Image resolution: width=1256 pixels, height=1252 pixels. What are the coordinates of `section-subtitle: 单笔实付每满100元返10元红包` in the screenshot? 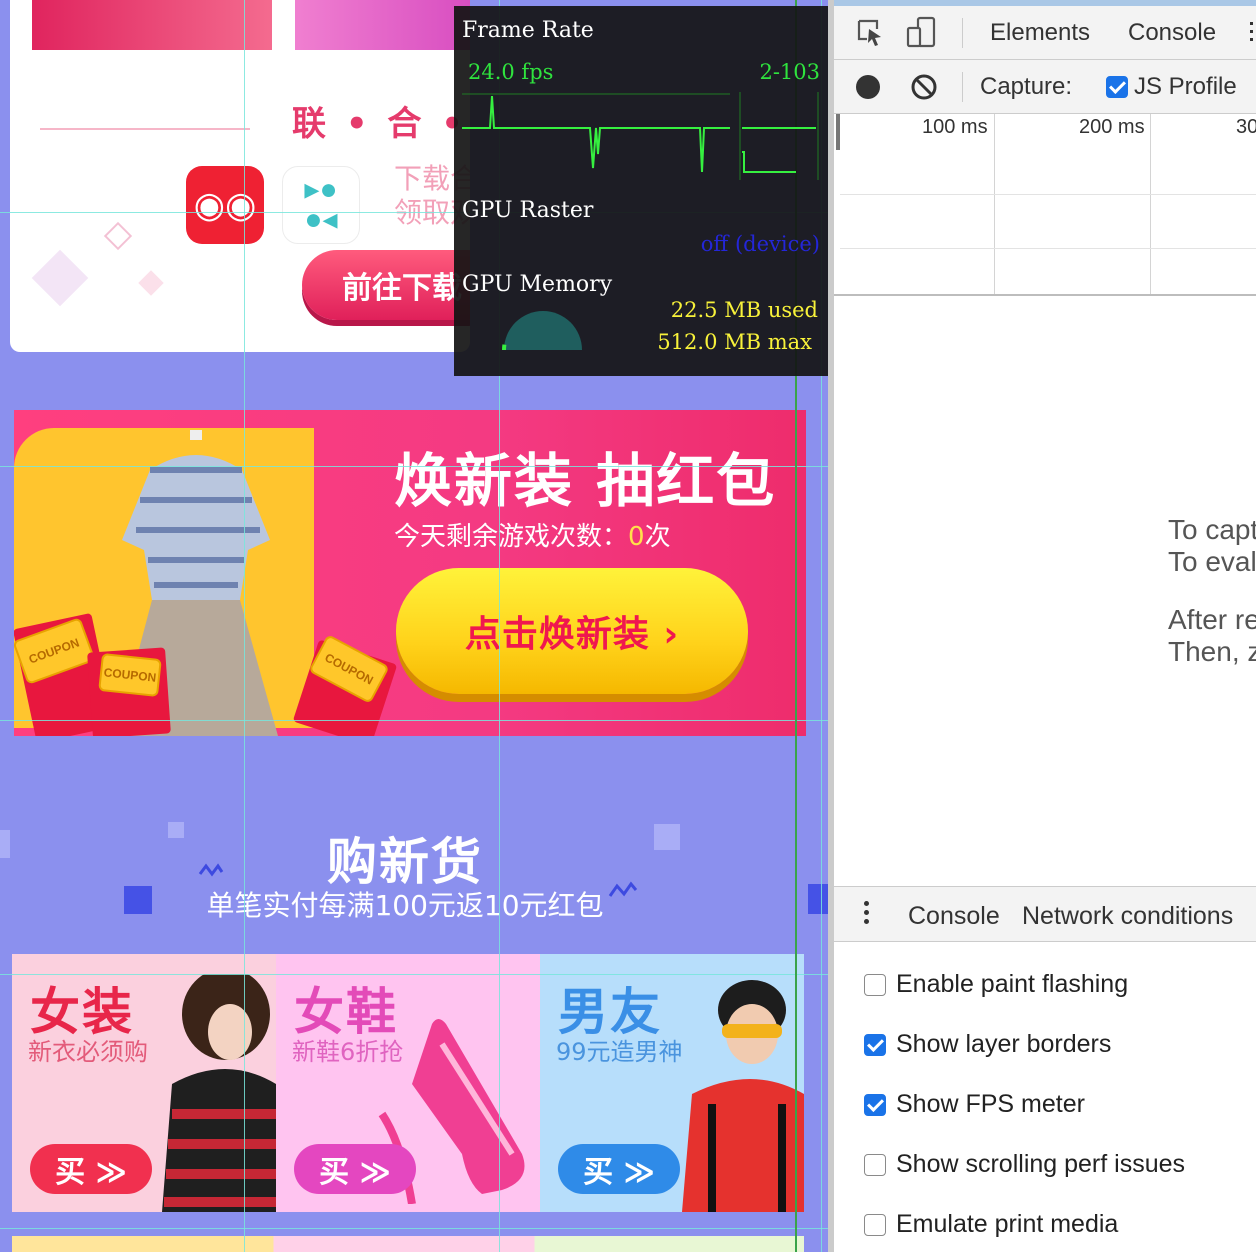 It's located at (405, 905).